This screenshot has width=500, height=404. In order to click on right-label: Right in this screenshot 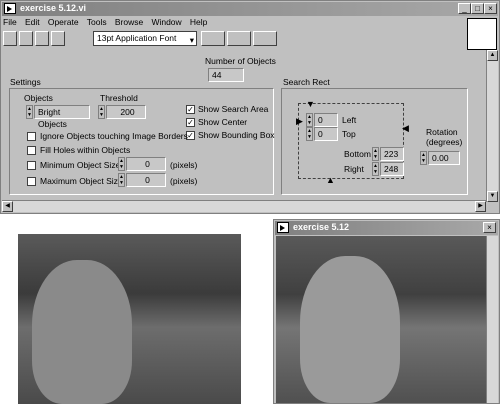, I will do `click(354, 169)`.